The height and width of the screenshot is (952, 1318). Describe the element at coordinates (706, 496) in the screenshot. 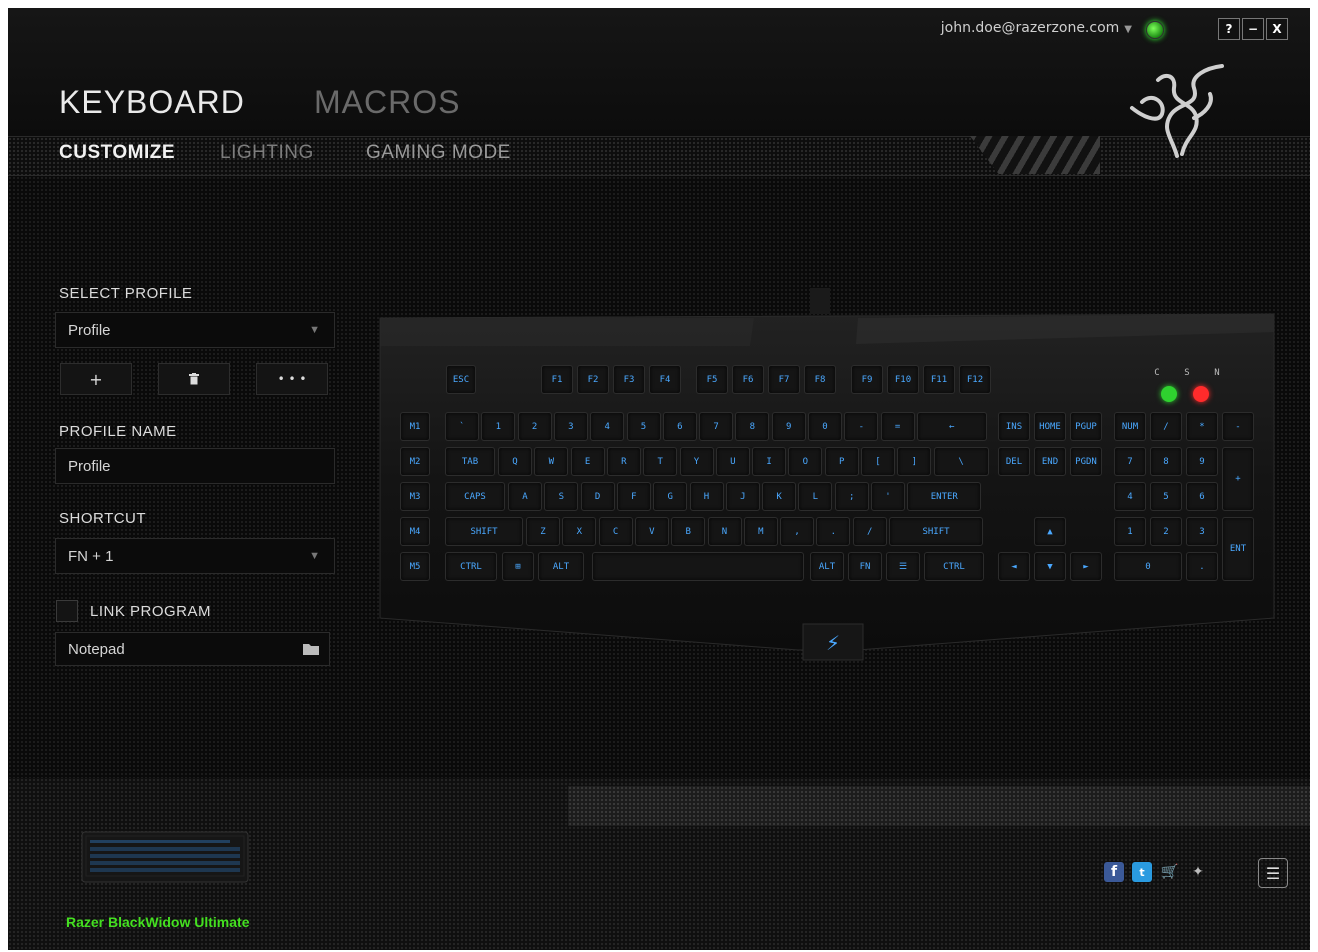

I see `key-row3-6: H` at that location.